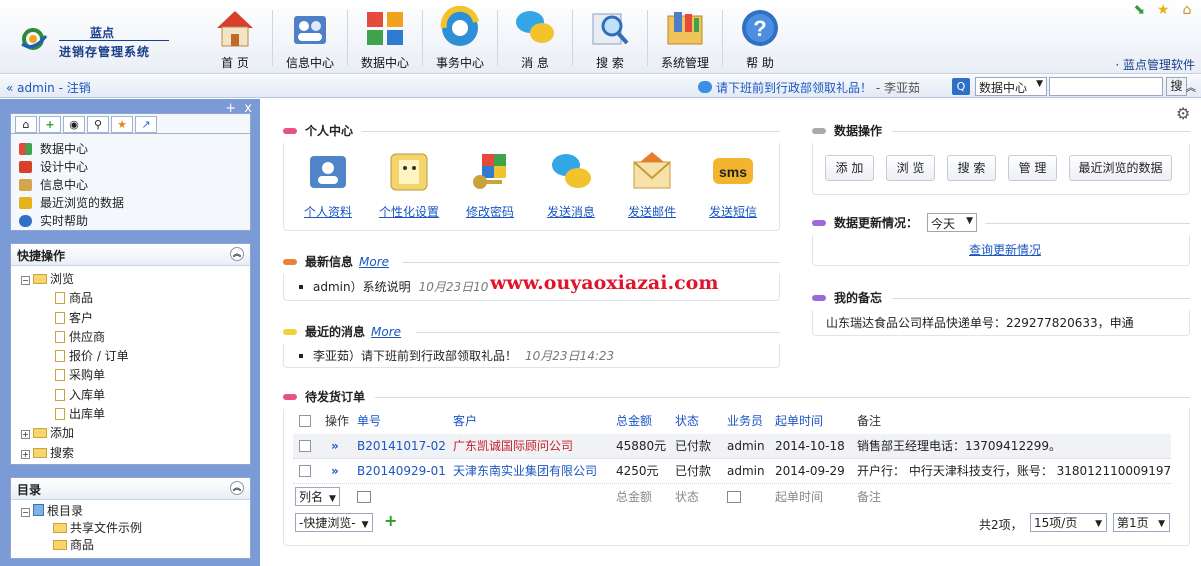 This screenshot has height=566, width=1201. What do you see at coordinates (1011, 86) in the screenshot?
I see `search-scope-select: 数据中心 ▼` at bounding box center [1011, 86].